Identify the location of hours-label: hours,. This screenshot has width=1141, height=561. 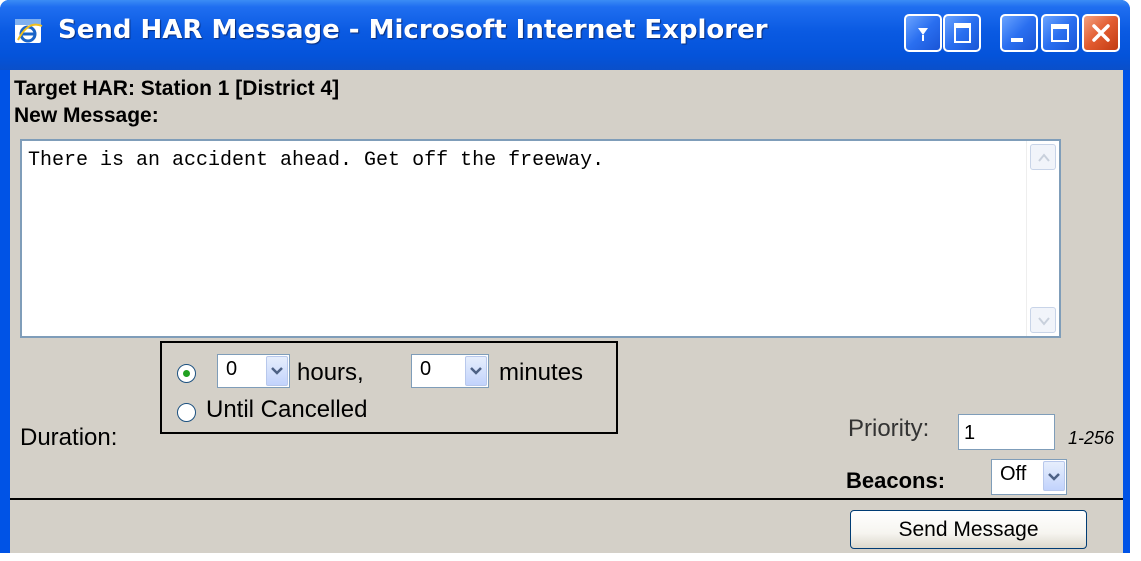
(330, 372).